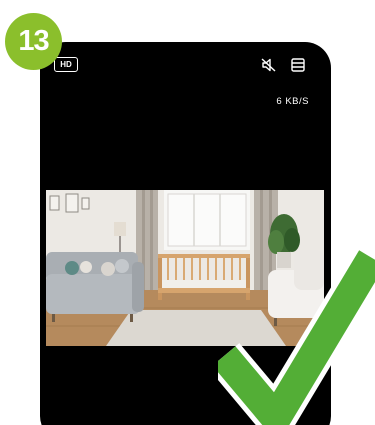 The height and width of the screenshot is (425, 375). What do you see at coordinates (298, 65) in the screenshot?
I see `layout-icon` at bounding box center [298, 65].